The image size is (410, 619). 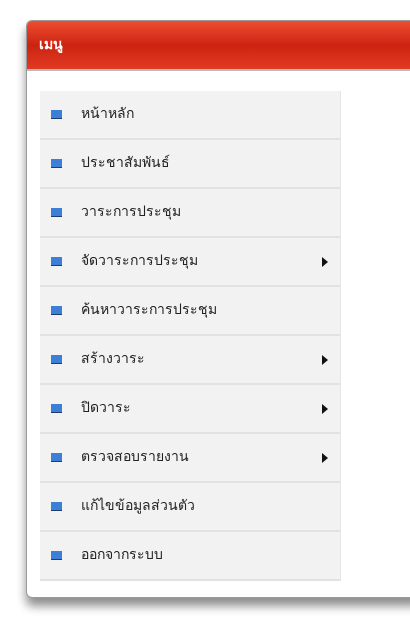 What do you see at coordinates (190, 556) in the screenshot?
I see `menu-item: ออกจากระบบ` at bounding box center [190, 556].